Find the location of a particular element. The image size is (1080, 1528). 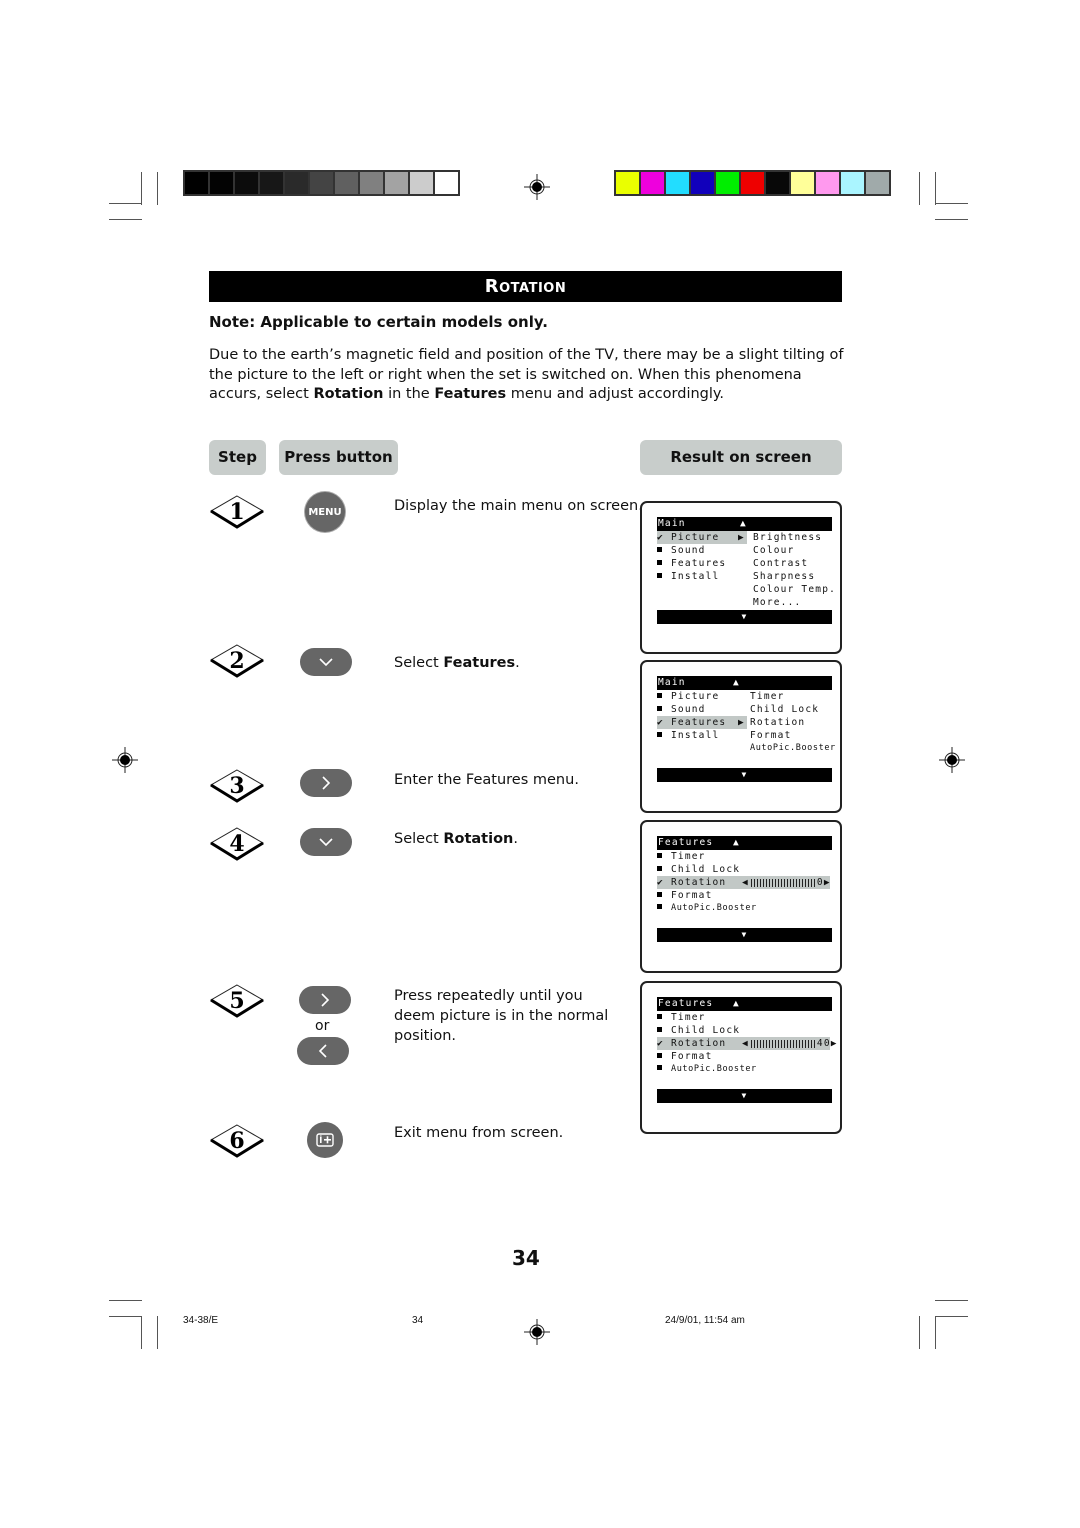

grayscale-calibration-bar is located at coordinates (321, 183).